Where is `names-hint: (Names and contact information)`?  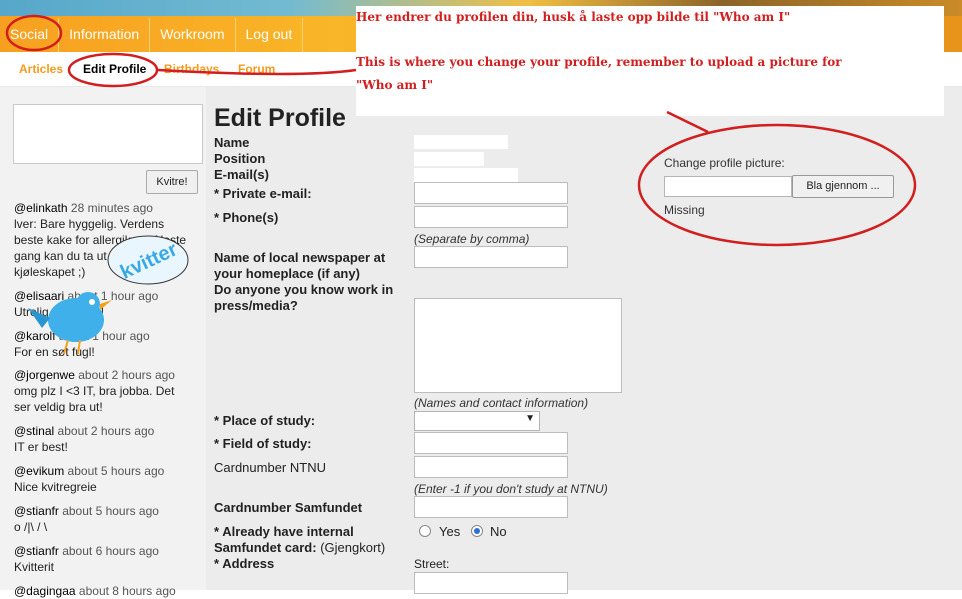 names-hint: (Names and contact information) is located at coordinates (501, 403).